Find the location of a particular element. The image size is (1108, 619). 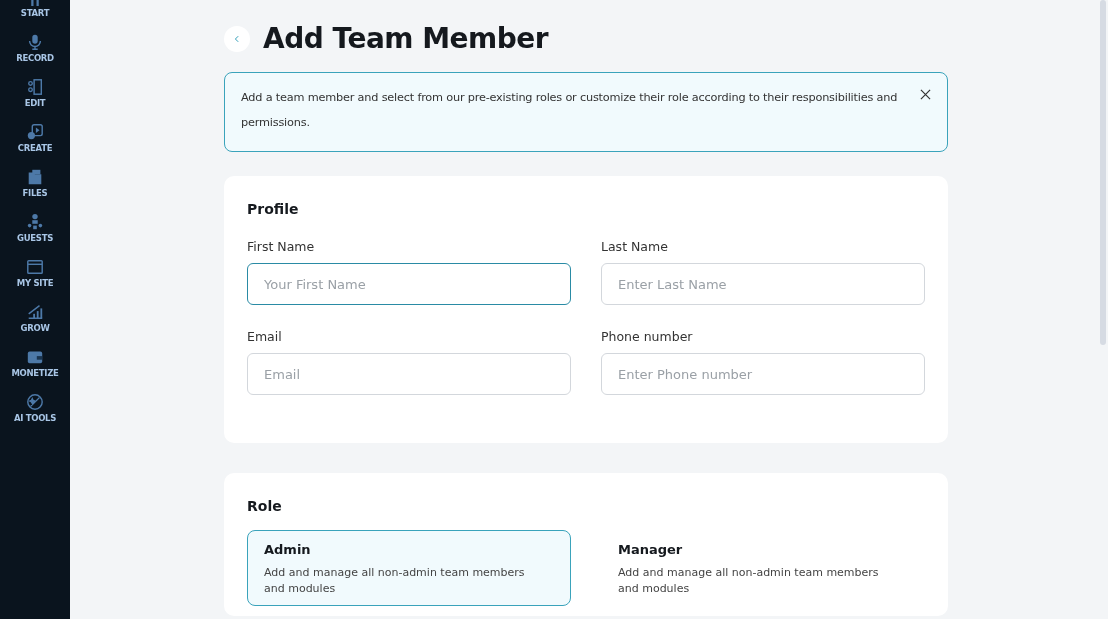

sidebar-item: RECORD is located at coordinates (35, 46).